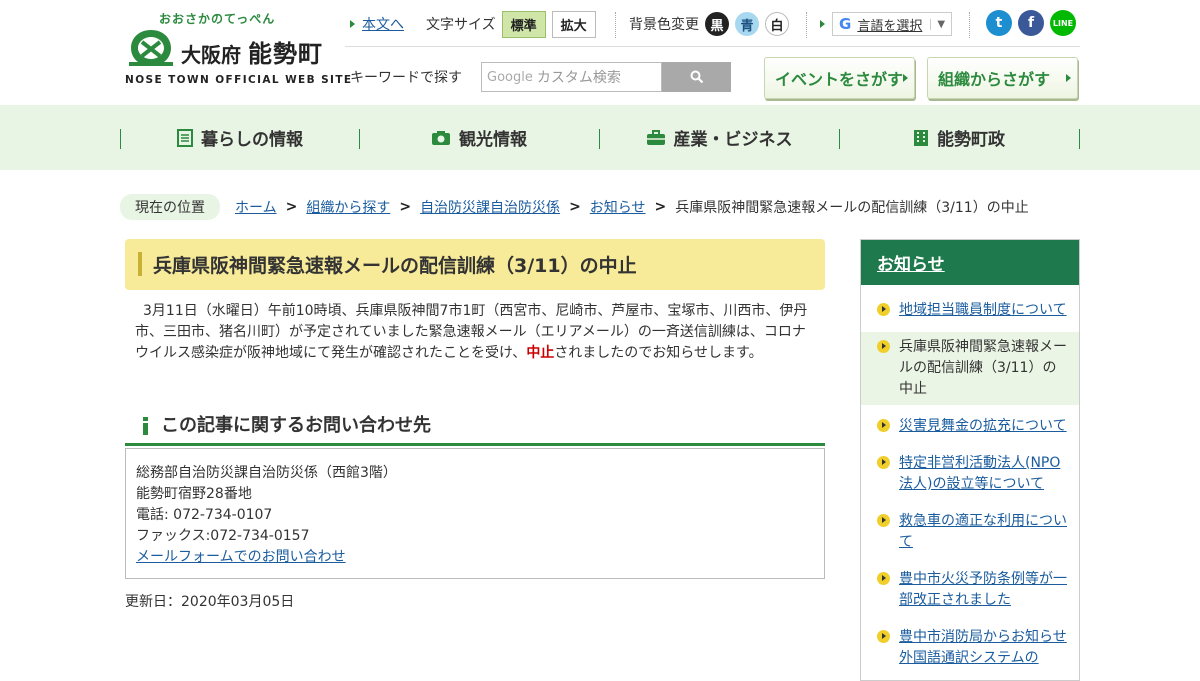  Describe the element at coordinates (241, 557) in the screenshot. I see `contact-form-link: メールフォームでのお問い合わせ` at that location.